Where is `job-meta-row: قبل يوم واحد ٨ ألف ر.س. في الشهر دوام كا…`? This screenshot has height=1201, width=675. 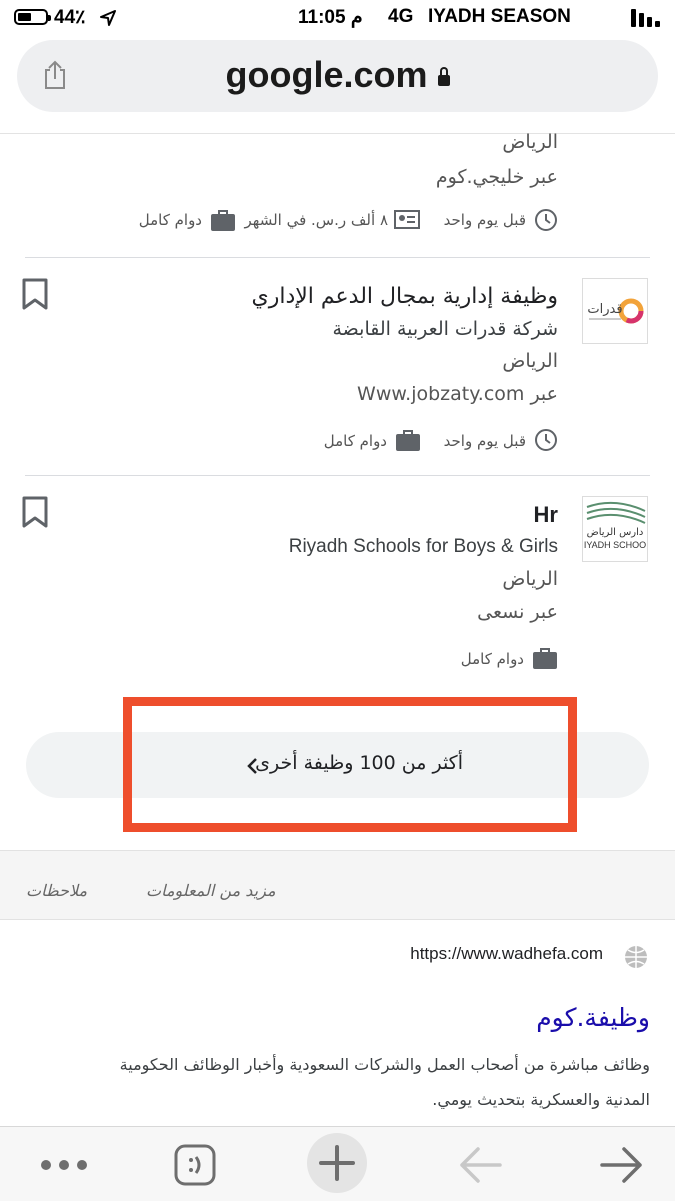
job-meta-row: قبل يوم واحد ٨ ألف ر.س. في الشهر دوام كا… is located at coordinates (308, 221).